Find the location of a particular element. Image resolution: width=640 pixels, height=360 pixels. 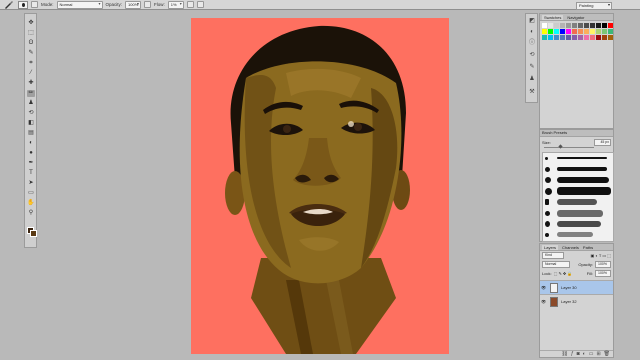

layer-row: 👁 Layer 32 is located at coordinates (576, 301).